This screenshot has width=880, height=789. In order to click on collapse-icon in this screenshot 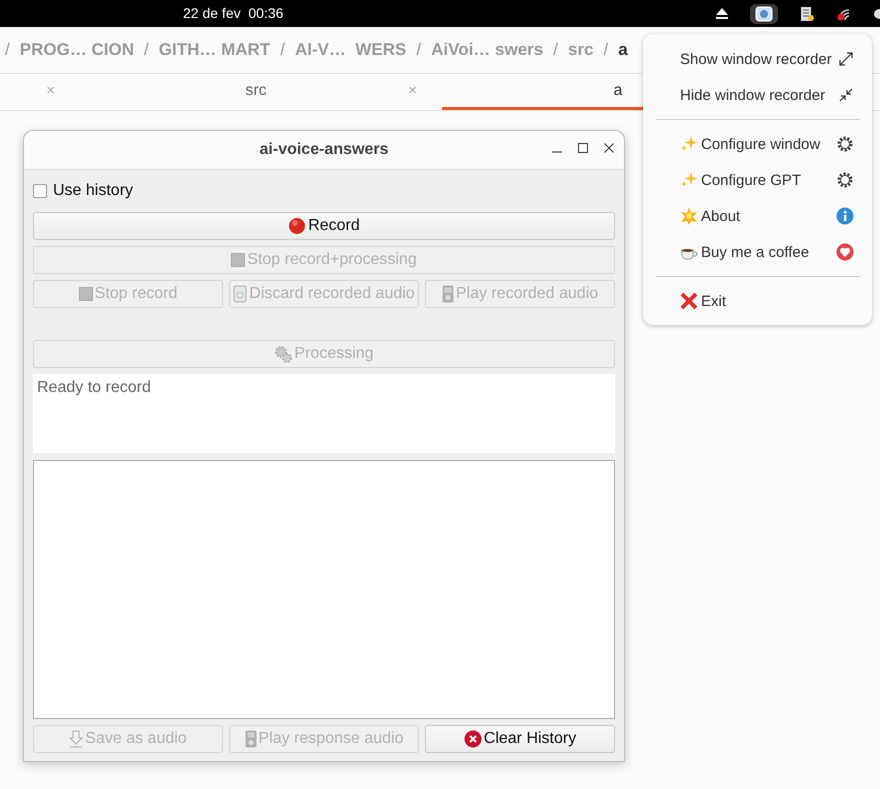, I will do `click(846, 95)`.